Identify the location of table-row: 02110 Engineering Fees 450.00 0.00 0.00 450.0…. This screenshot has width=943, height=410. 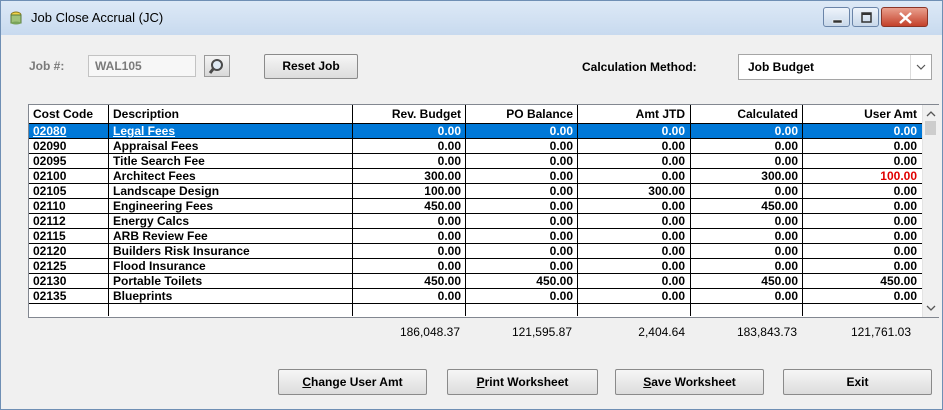
(475, 206).